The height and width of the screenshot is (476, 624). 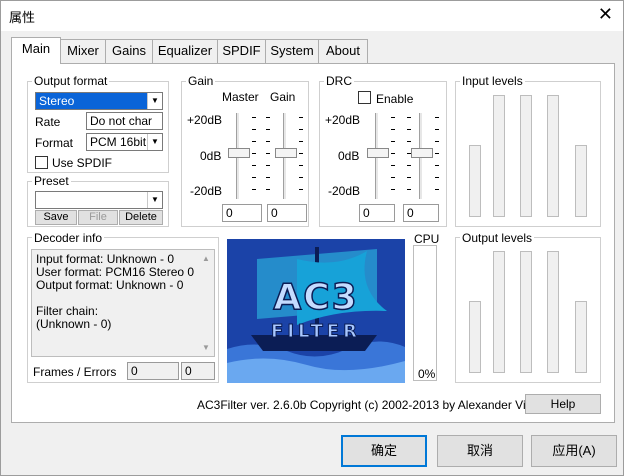 I want to click on rate-select: Do not char, so click(x=124, y=121).